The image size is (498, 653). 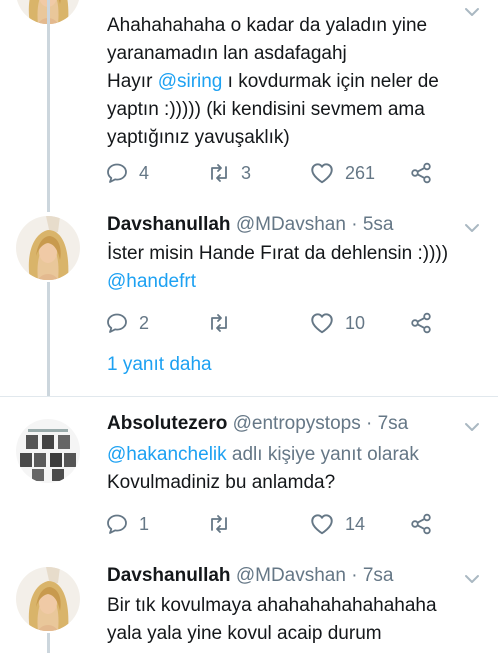 I want to click on tweet-text-line: yaptığınız yavuşaklık), so click(x=198, y=137).